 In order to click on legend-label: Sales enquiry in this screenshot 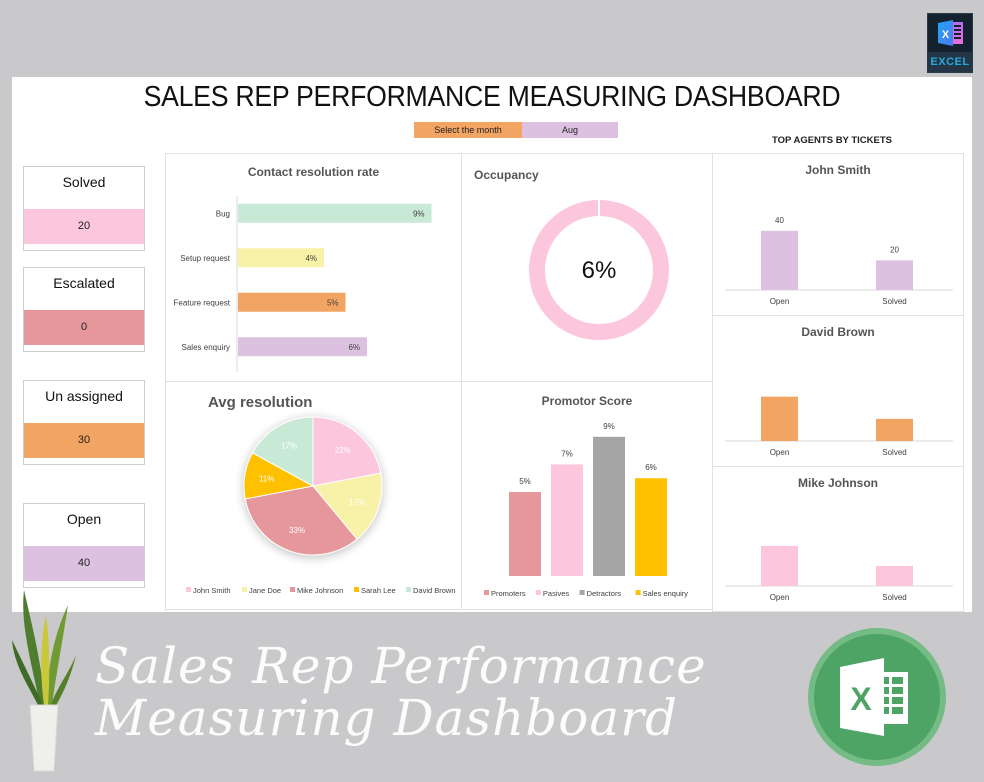, I will do `click(666, 593)`.